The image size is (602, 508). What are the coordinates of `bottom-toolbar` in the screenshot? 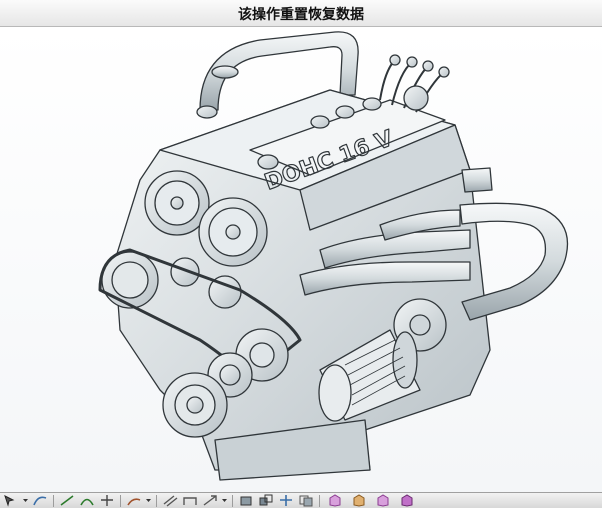 It's located at (301, 500).